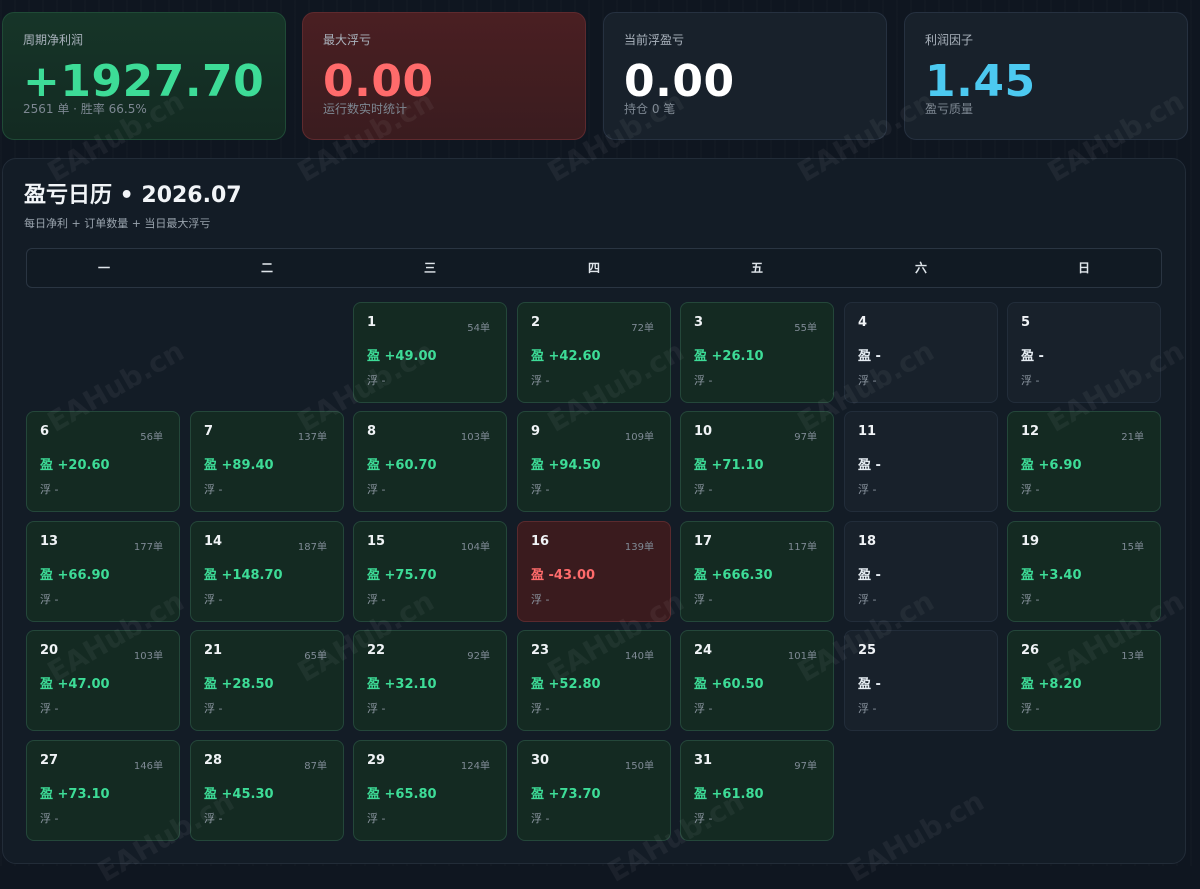 The height and width of the screenshot is (889, 1200). What do you see at coordinates (148, 547) in the screenshot?
I see `day-order-count: 177单` at bounding box center [148, 547].